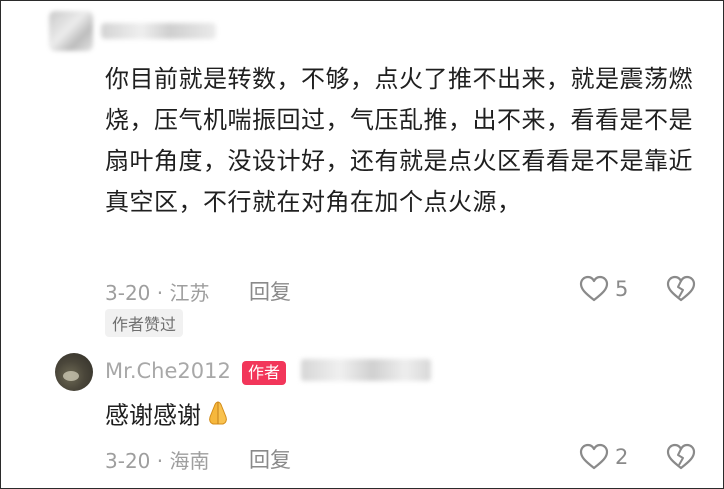  Describe the element at coordinates (264, 373) in the screenshot. I see `author-badge: 作者` at that location.